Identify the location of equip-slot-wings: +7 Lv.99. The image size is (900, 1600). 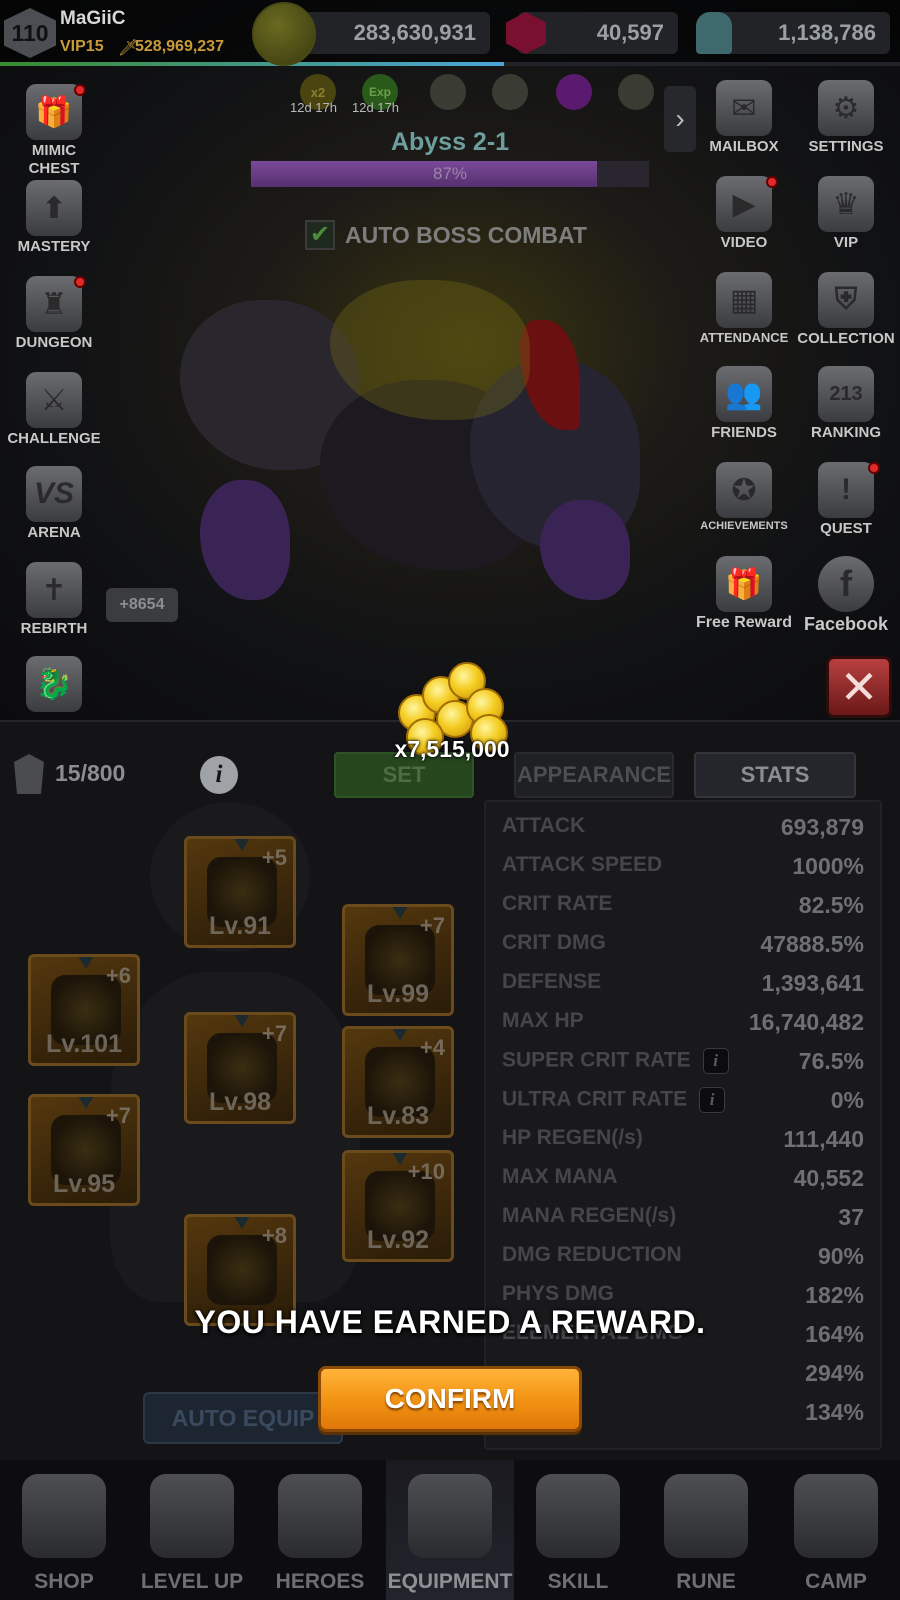
(398, 960).